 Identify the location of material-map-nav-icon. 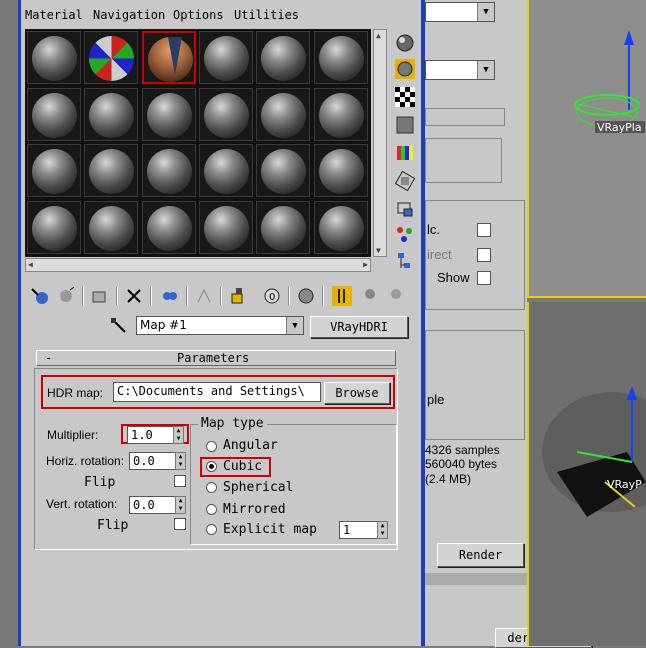
(405, 261).